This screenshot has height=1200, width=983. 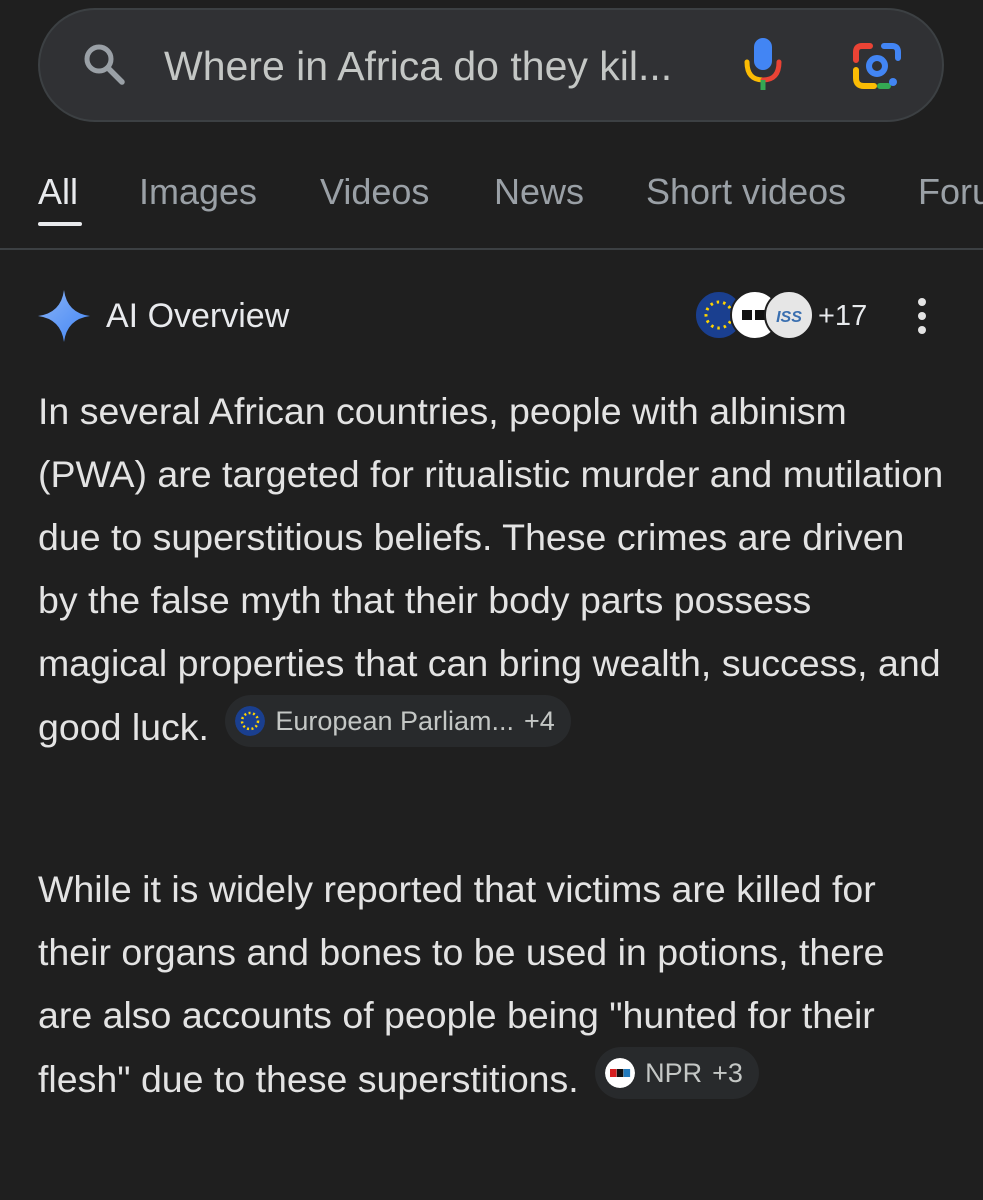 I want to click on microphone-icon, so click(x=763, y=64).